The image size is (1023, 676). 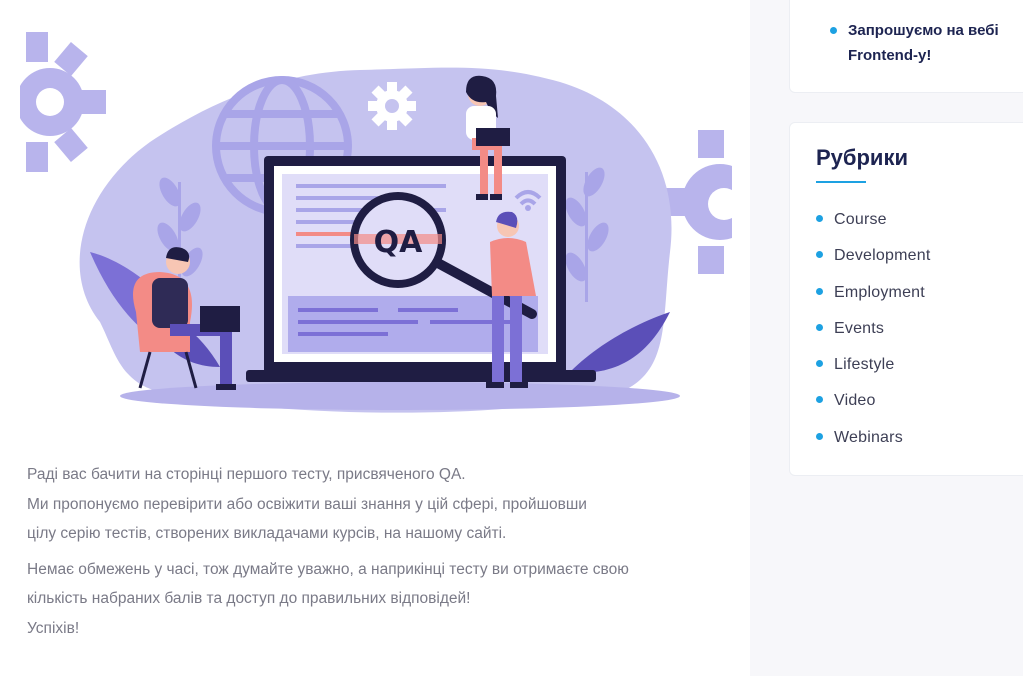 I want to click on category-employment: Employment, so click(x=873, y=298).